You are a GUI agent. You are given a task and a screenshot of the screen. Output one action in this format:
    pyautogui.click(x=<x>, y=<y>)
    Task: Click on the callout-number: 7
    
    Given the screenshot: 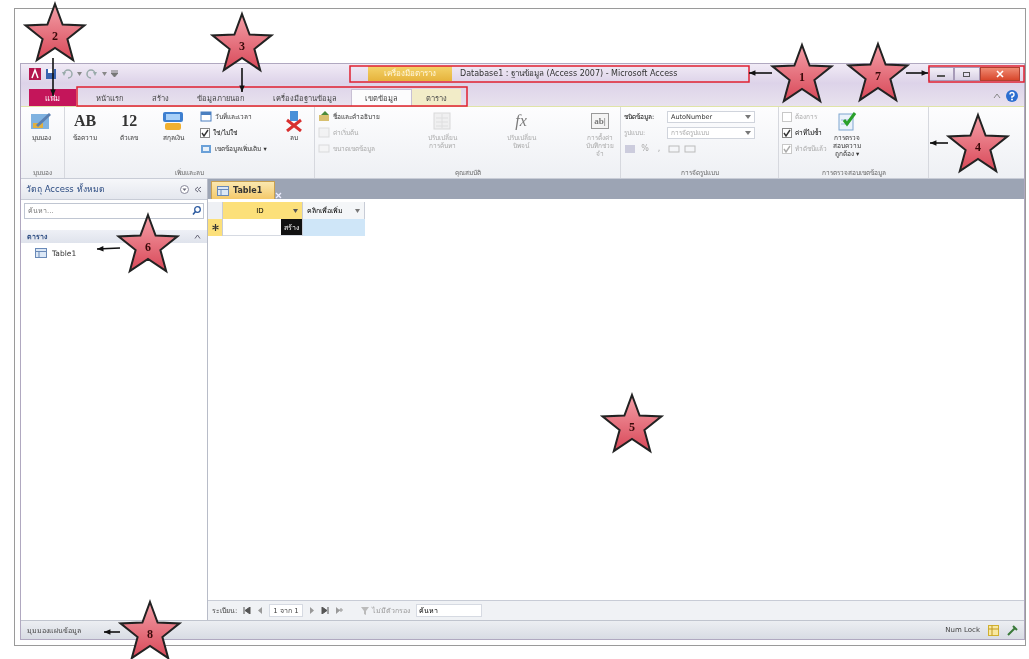 What is the action you would take?
    pyautogui.click(x=878, y=76)
    